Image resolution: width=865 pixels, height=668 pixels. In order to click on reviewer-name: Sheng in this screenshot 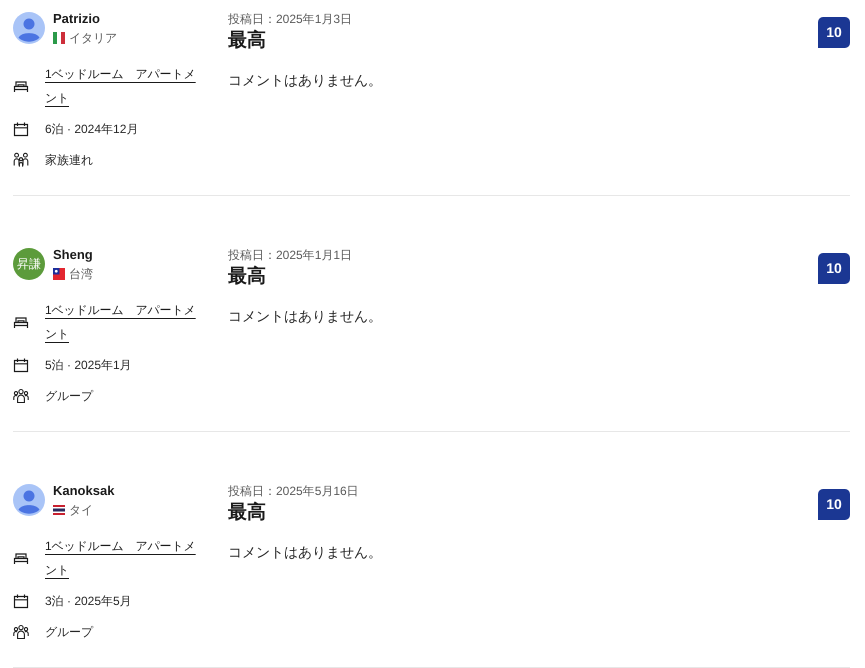, I will do `click(73, 255)`.